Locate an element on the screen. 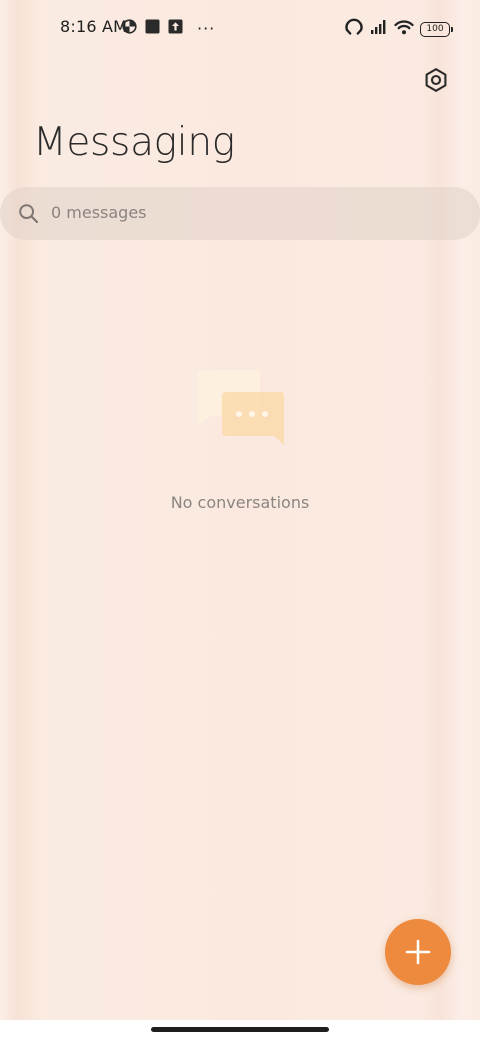 This screenshot has width=480, height=1040. search-icon is located at coordinates (28, 215).